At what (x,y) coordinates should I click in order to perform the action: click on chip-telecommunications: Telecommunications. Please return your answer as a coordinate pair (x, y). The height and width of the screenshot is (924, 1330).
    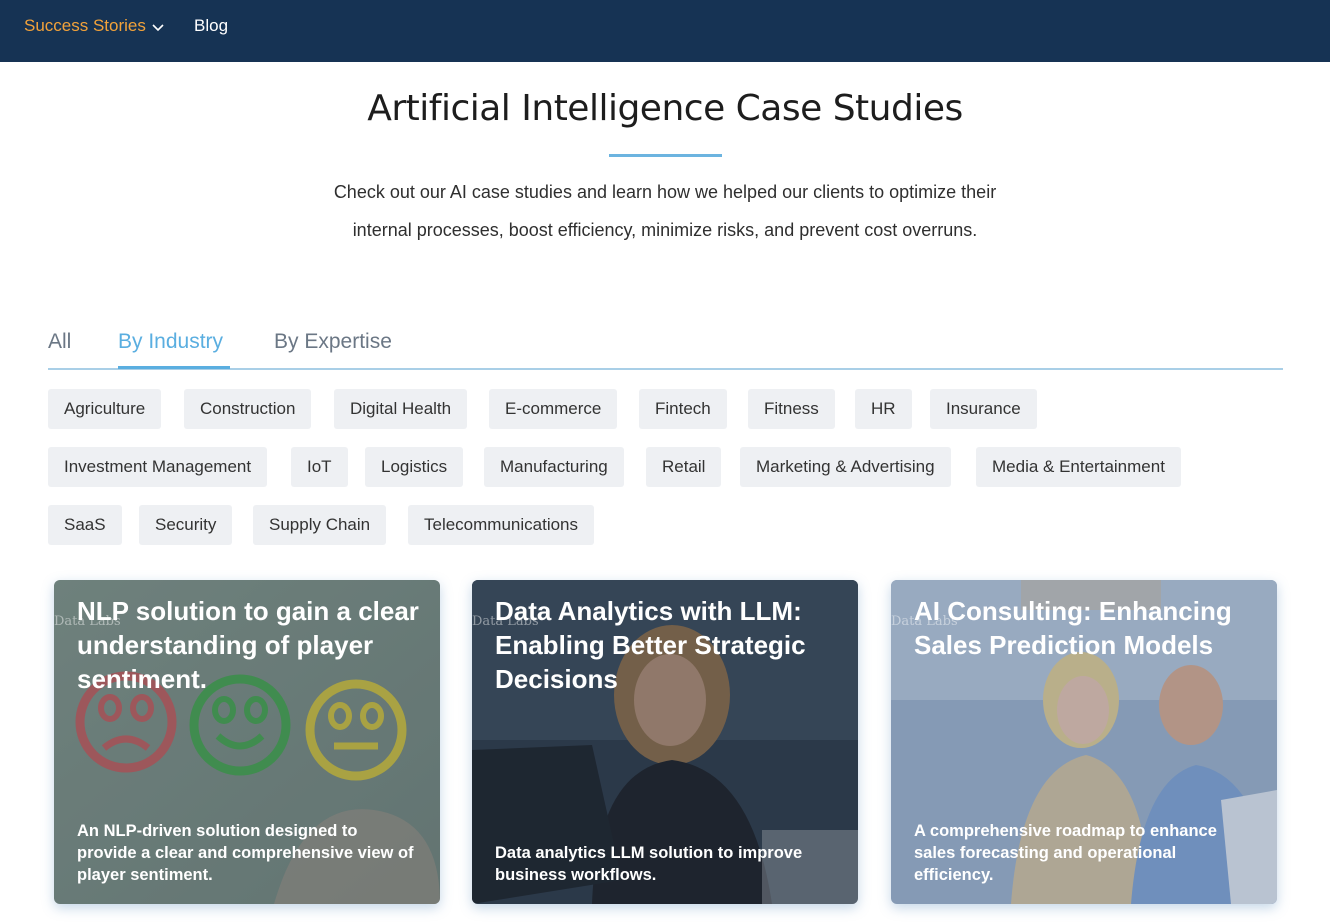
    Looking at the image, I should click on (501, 525).